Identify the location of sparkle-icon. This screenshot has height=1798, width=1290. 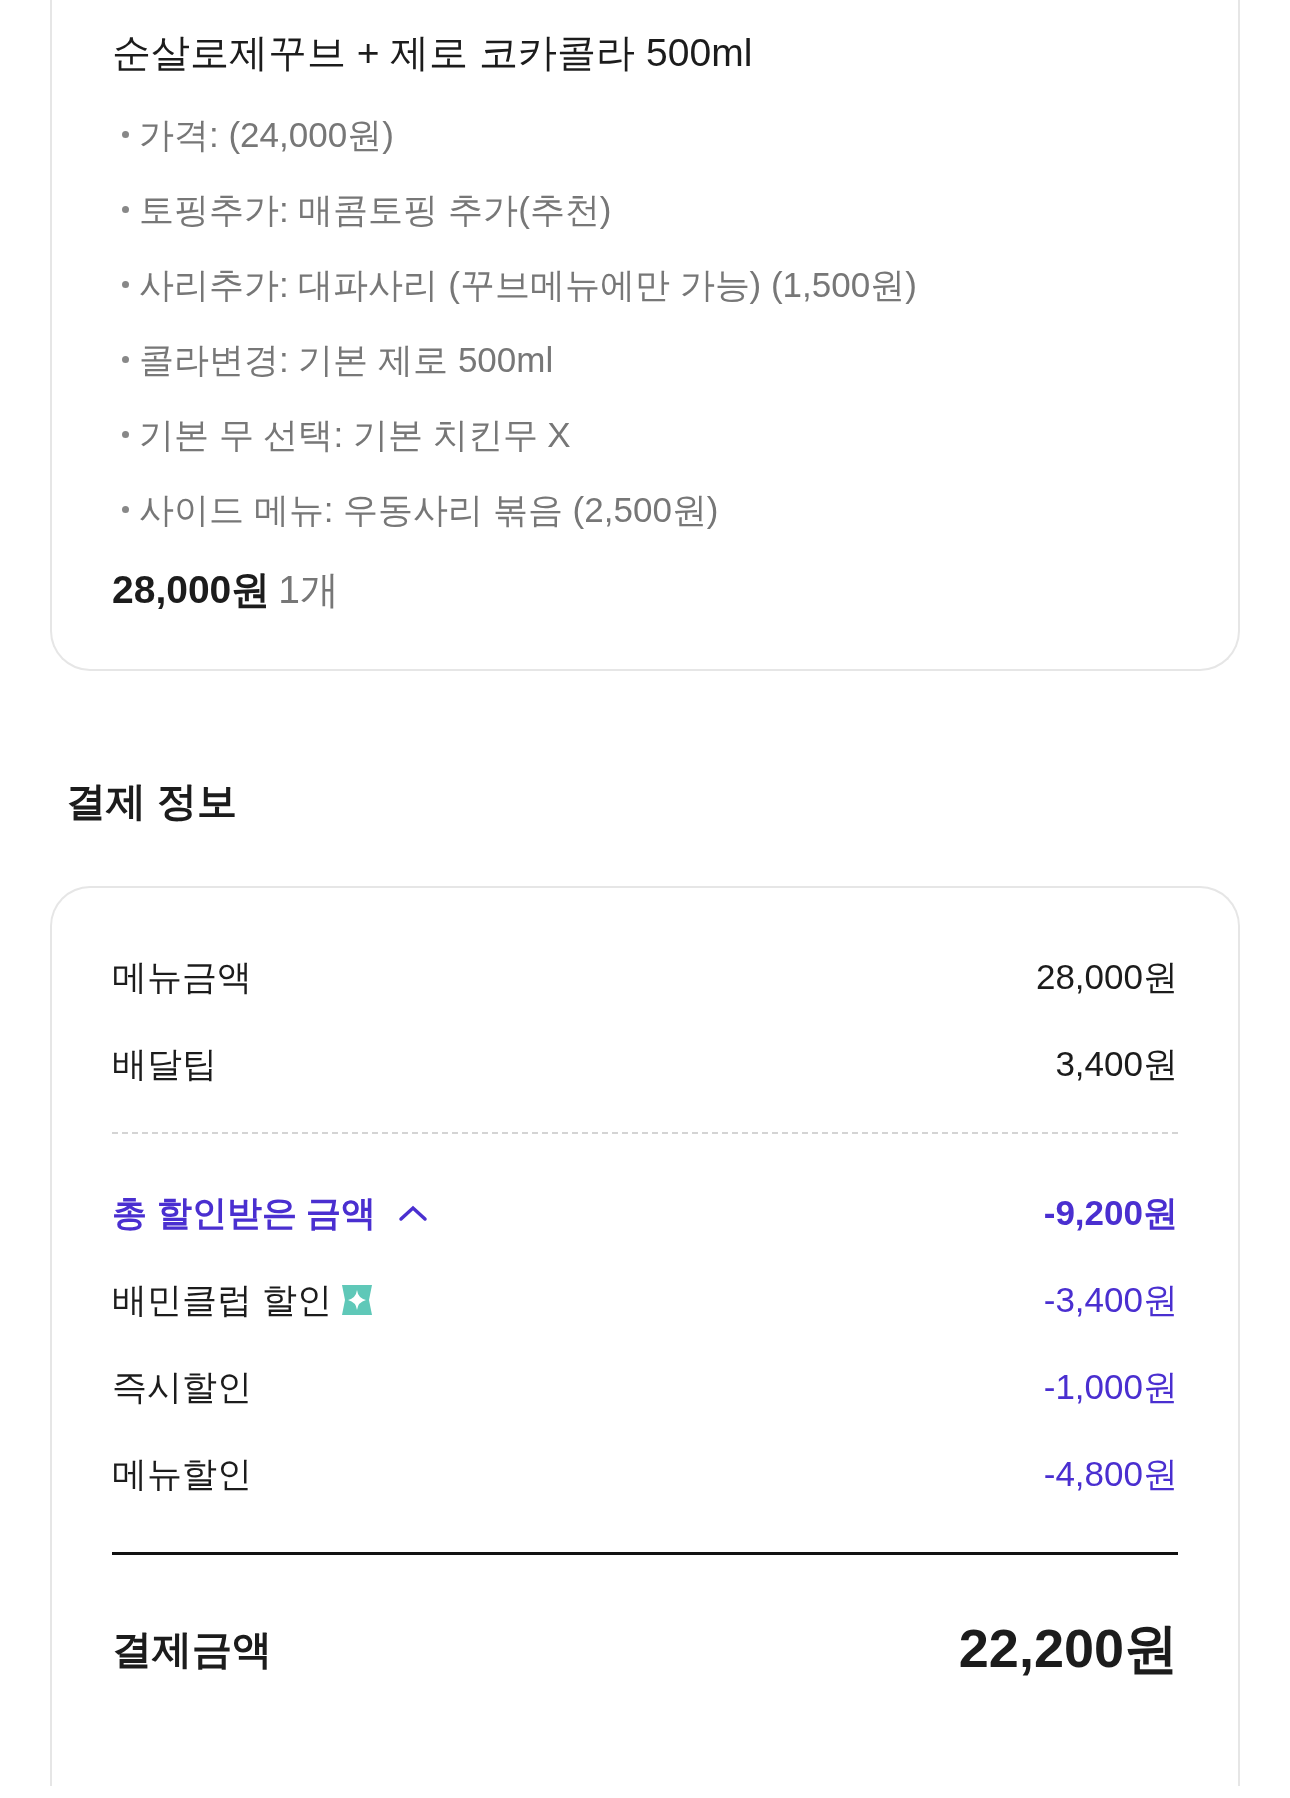
(356, 1299).